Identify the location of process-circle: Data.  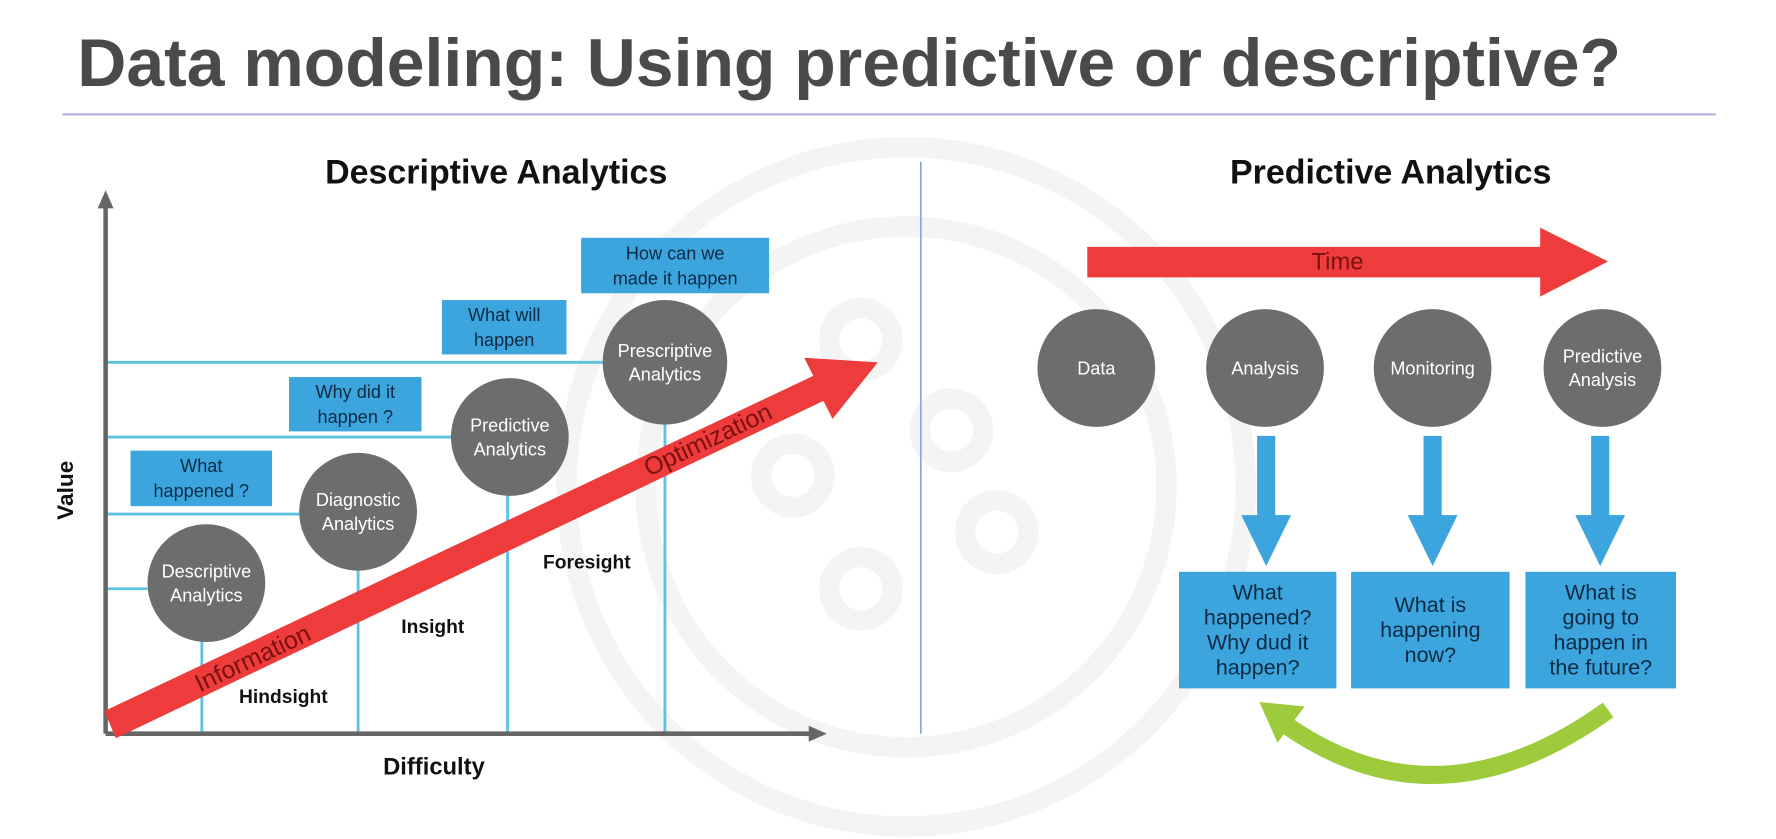
(1096, 368).